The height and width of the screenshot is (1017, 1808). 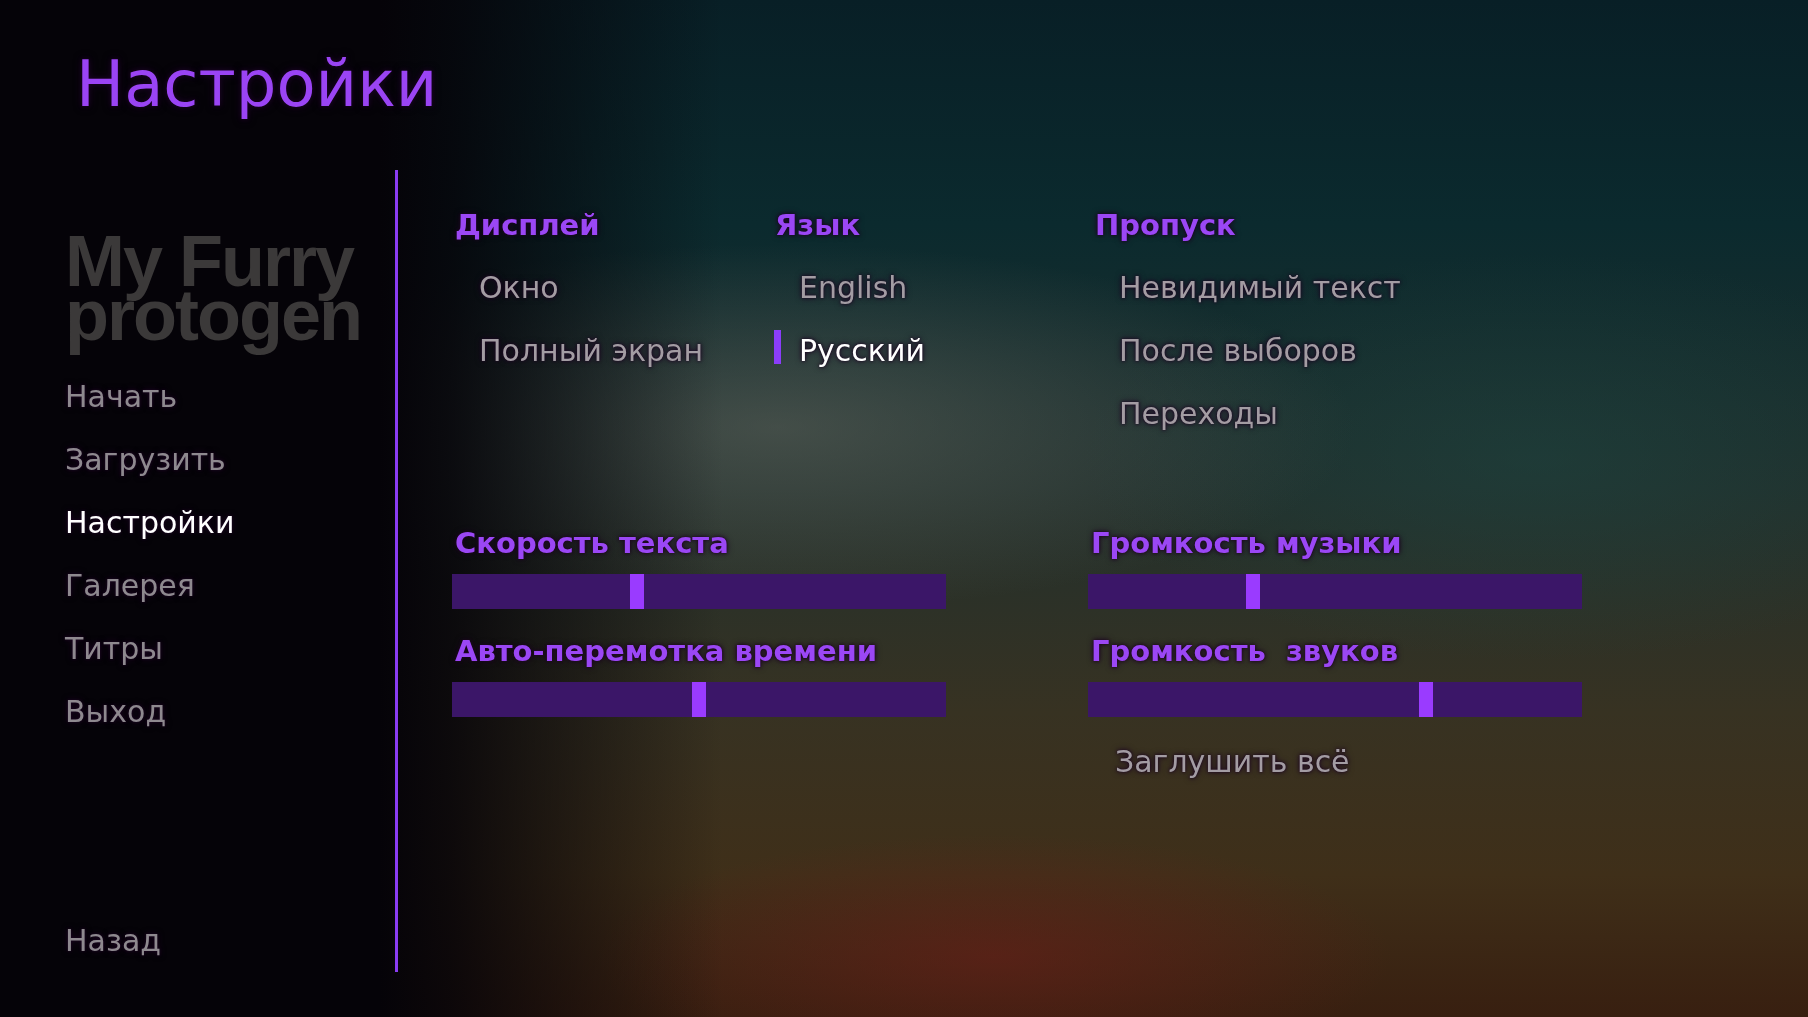 What do you see at coordinates (817, 224) in the screenshot?
I see `group-heading: Язык` at bounding box center [817, 224].